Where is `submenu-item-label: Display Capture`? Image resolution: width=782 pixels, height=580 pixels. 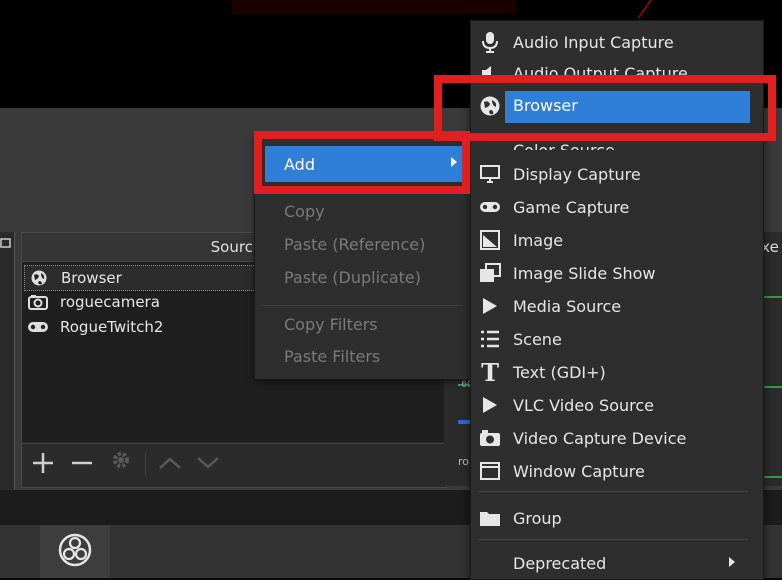 submenu-item-label: Display Capture is located at coordinates (577, 174).